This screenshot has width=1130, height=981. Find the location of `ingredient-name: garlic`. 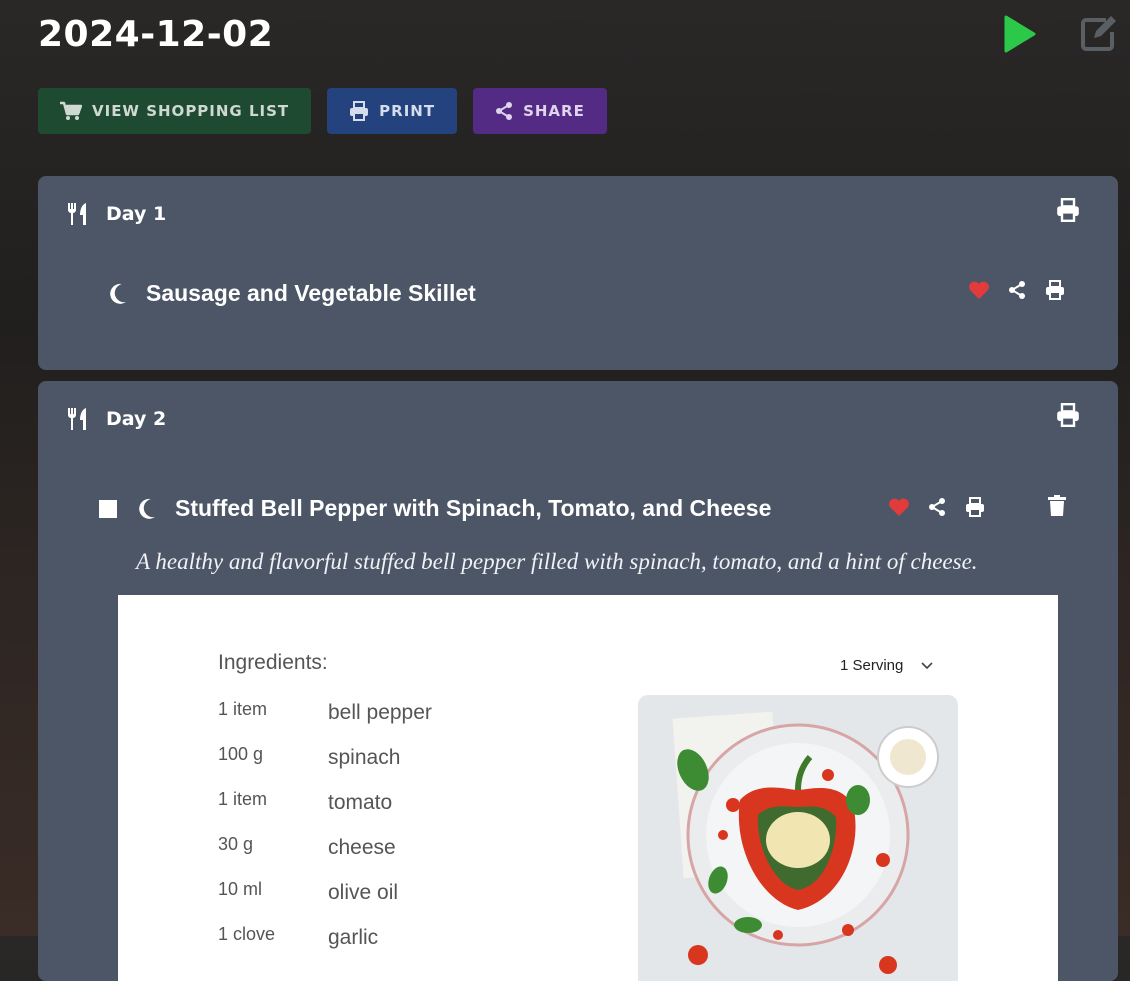

ingredient-name: garlic is located at coordinates (353, 937).